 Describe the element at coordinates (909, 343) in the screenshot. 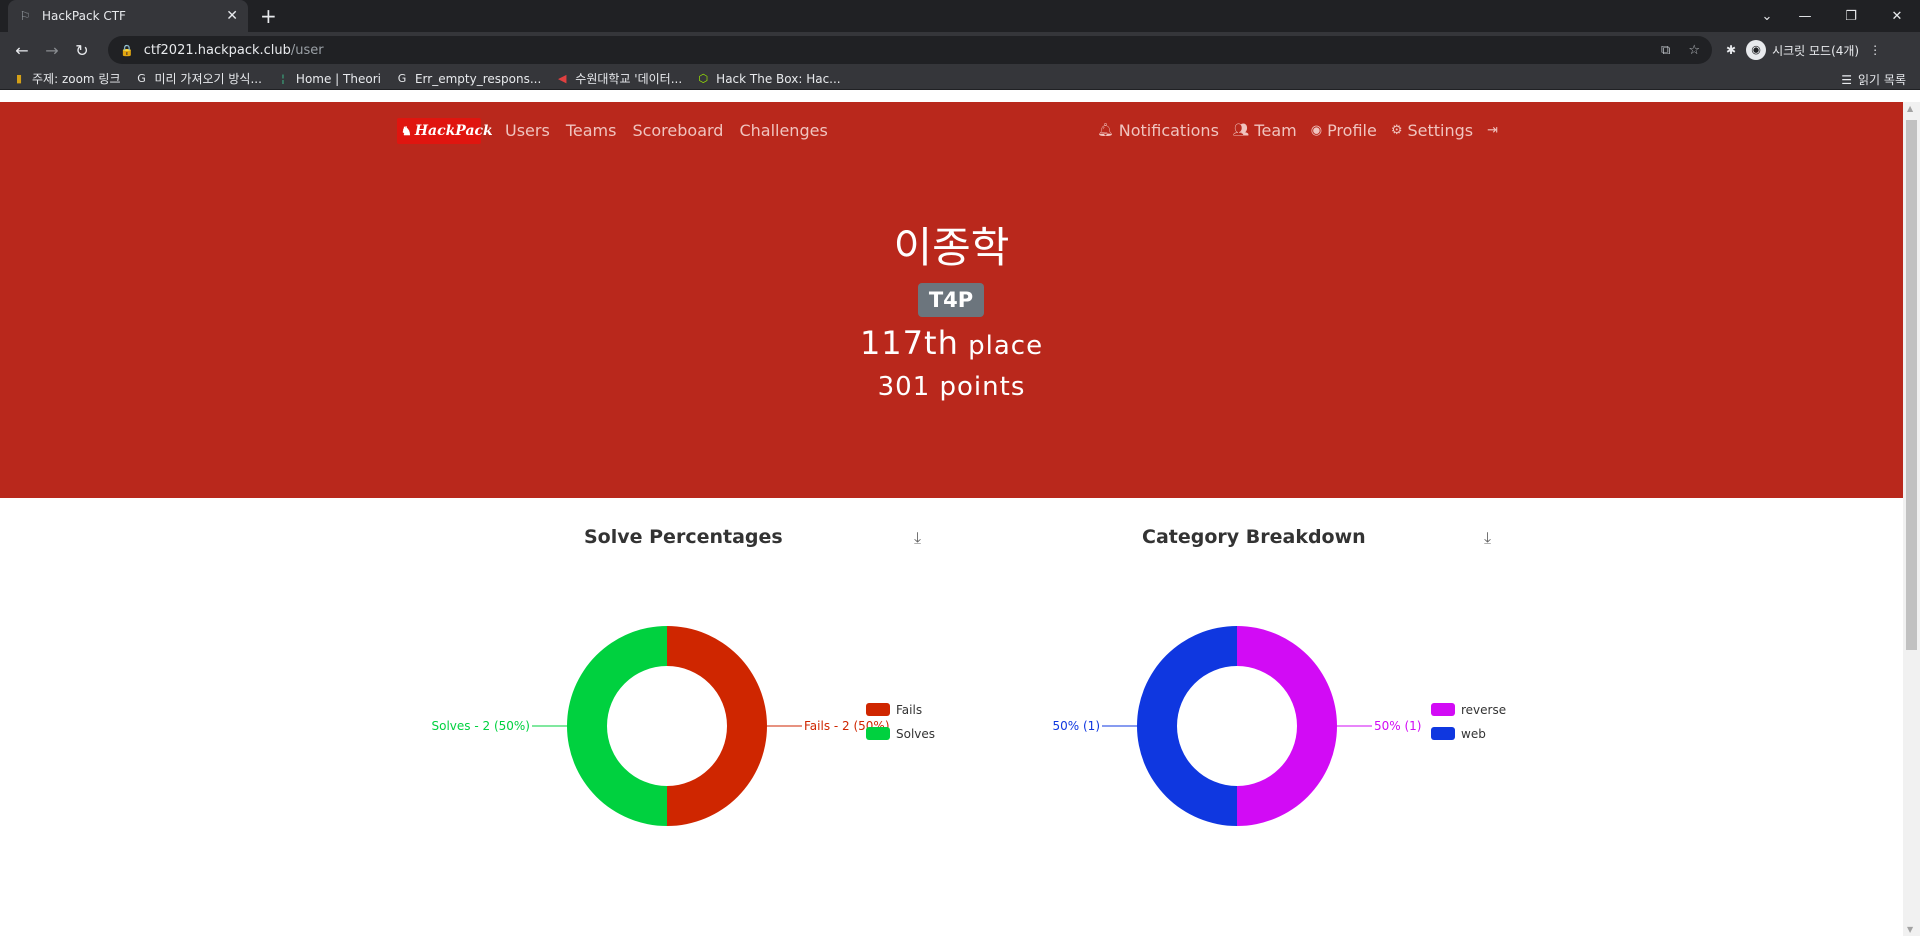

I see `place-number: 117th` at that location.